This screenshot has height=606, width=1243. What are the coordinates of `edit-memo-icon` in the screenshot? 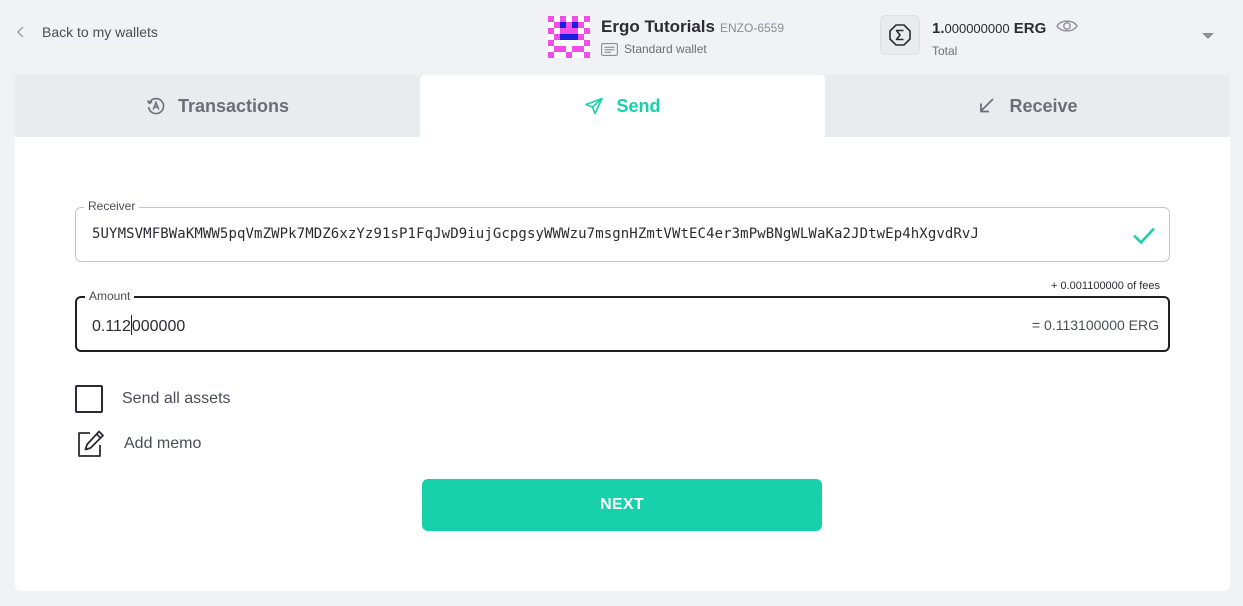 It's located at (91, 443).